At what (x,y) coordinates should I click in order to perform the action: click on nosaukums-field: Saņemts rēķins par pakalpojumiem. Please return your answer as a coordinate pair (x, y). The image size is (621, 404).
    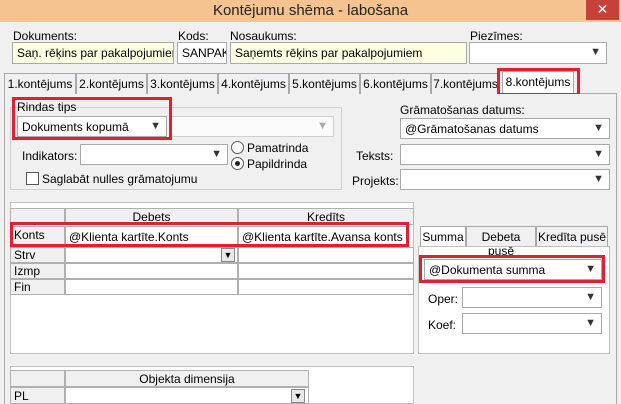
    Looking at the image, I should click on (348, 53).